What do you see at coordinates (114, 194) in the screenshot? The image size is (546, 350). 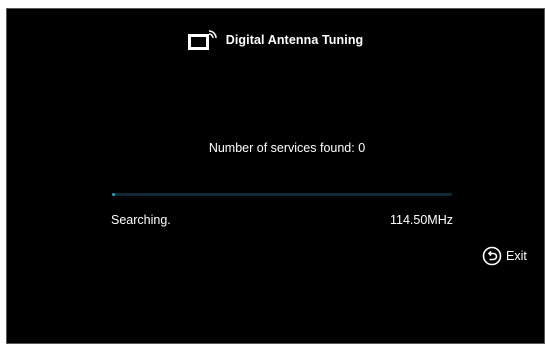 I see `scan-progress-fill` at bounding box center [114, 194].